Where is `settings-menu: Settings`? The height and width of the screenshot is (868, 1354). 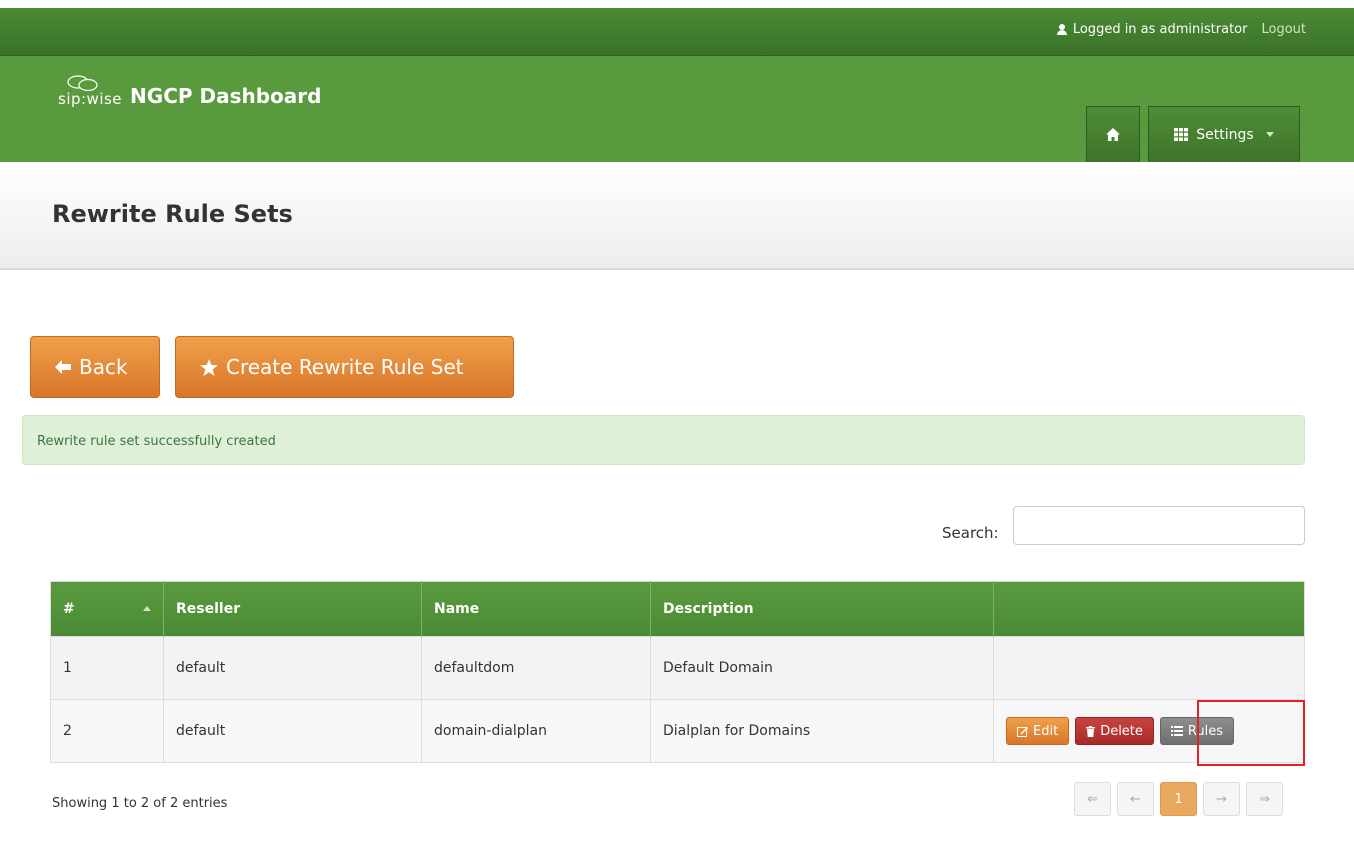 settings-menu: Settings is located at coordinates (1224, 134).